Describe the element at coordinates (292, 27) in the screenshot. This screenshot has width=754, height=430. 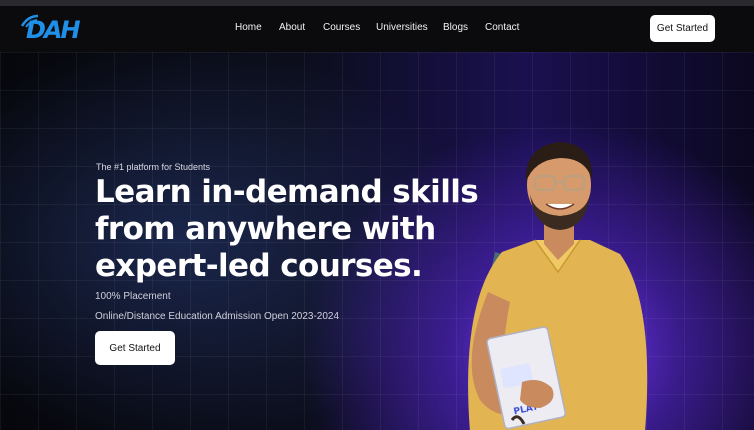
I see `nav-about: About` at that location.